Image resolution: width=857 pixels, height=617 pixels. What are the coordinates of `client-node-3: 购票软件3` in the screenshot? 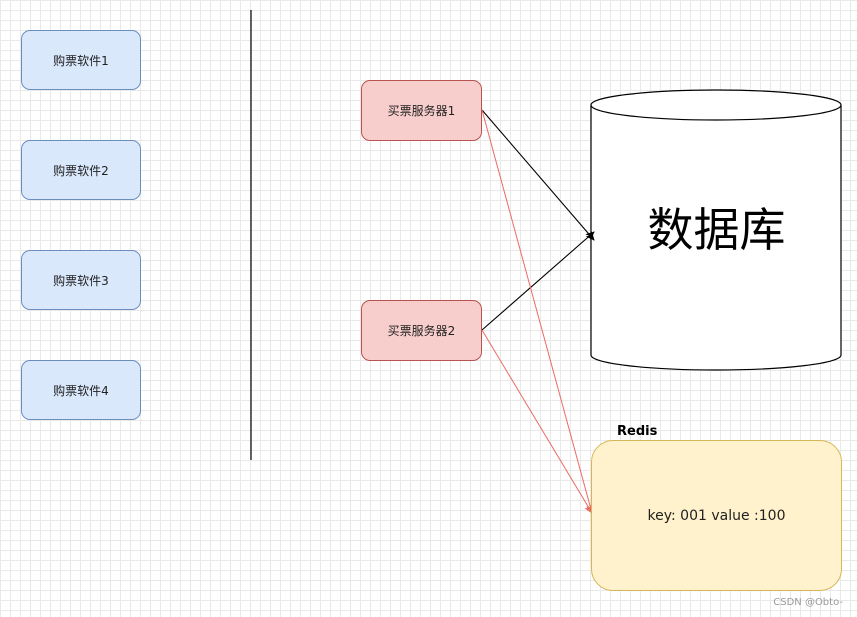 It's located at (81, 280).